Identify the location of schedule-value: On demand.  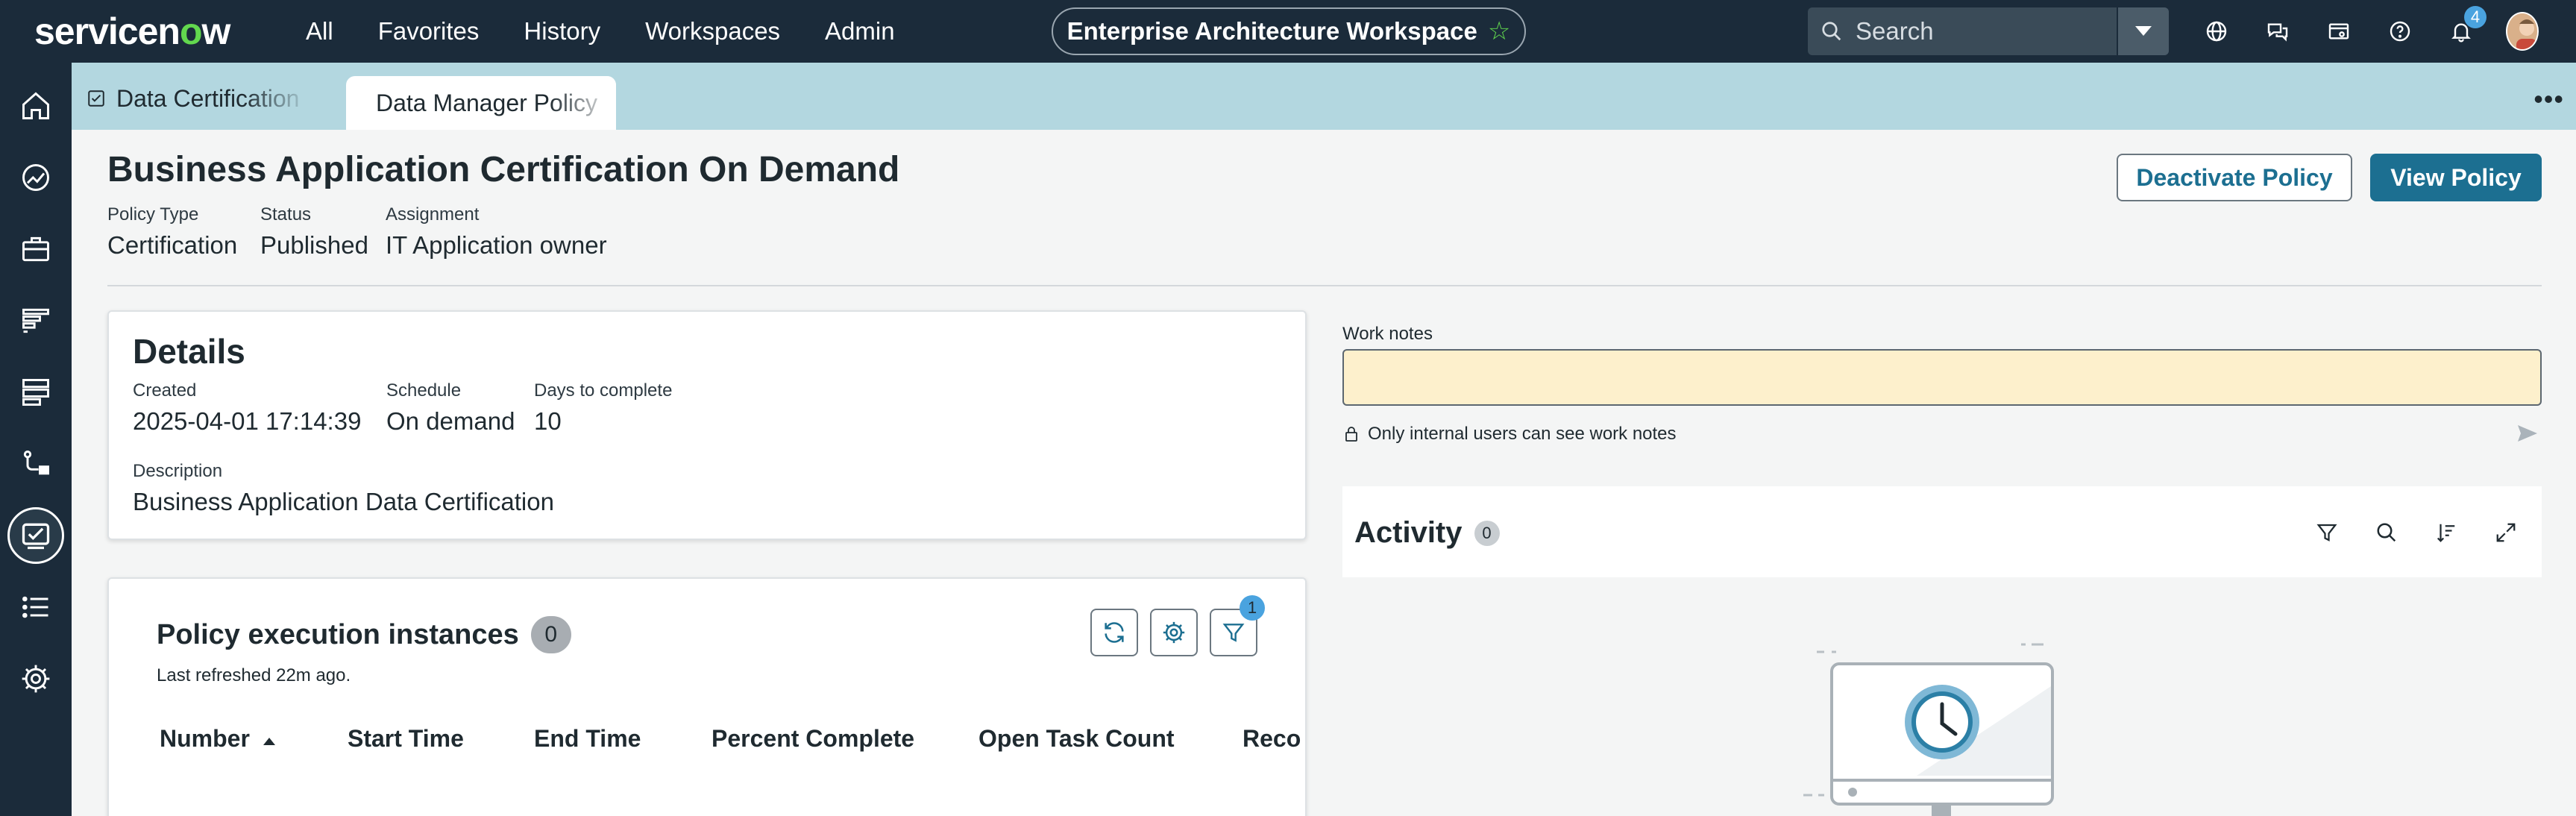
(451, 421).